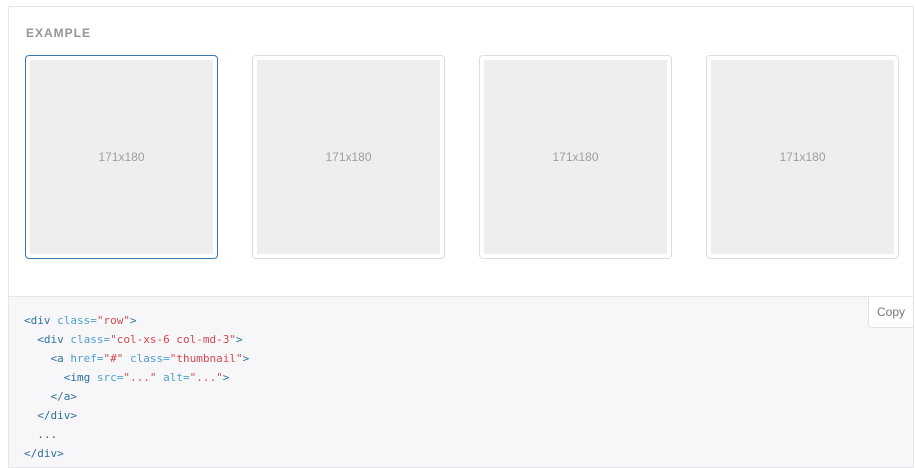 The image size is (916, 468). I want to click on thumbnail-link-4: 171x180, so click(802, 157).